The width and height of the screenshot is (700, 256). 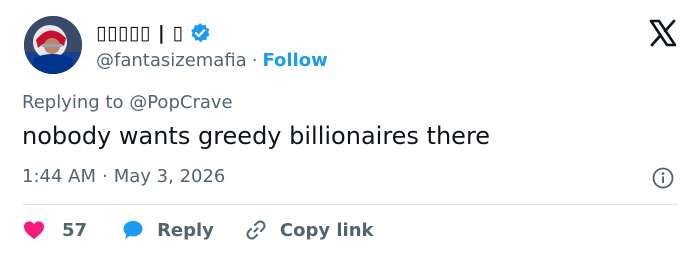 I want to click on tweet-meta: 1:44 AM · May 3, 2026, so click(x=123, y=176).